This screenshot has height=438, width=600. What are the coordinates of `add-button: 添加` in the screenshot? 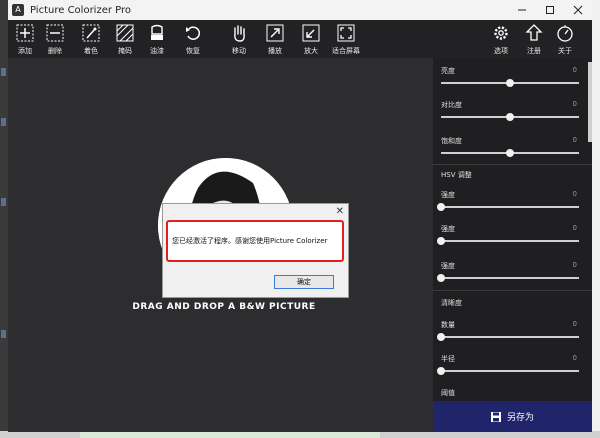 It's located at (25, 40).